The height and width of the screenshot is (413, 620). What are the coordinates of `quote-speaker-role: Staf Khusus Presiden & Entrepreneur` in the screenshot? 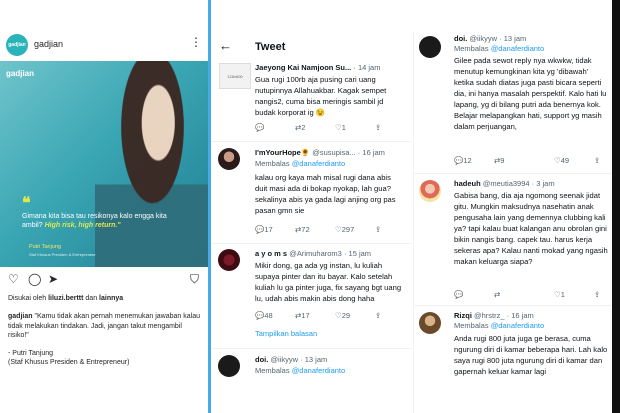 It's located at (62, 254).